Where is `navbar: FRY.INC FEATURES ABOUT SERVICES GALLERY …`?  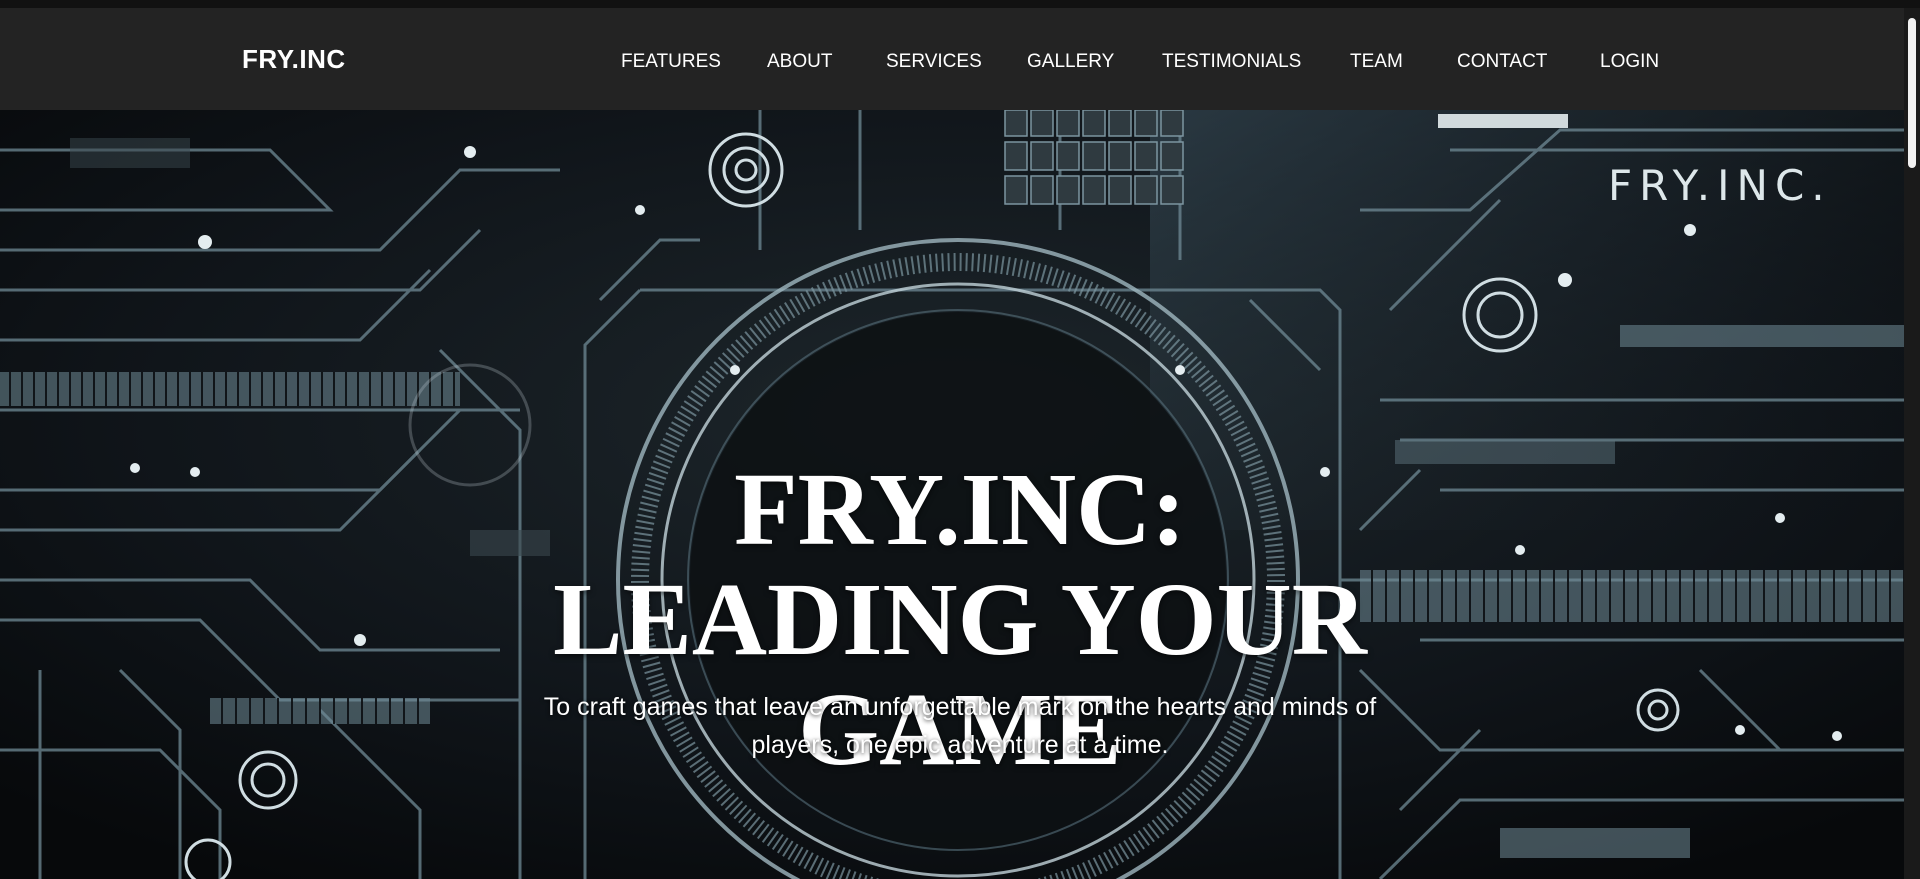
navbar: FRY.INC FEATURES ABOUT SERVICES GALLERY … is located at coordinates (960, 59).